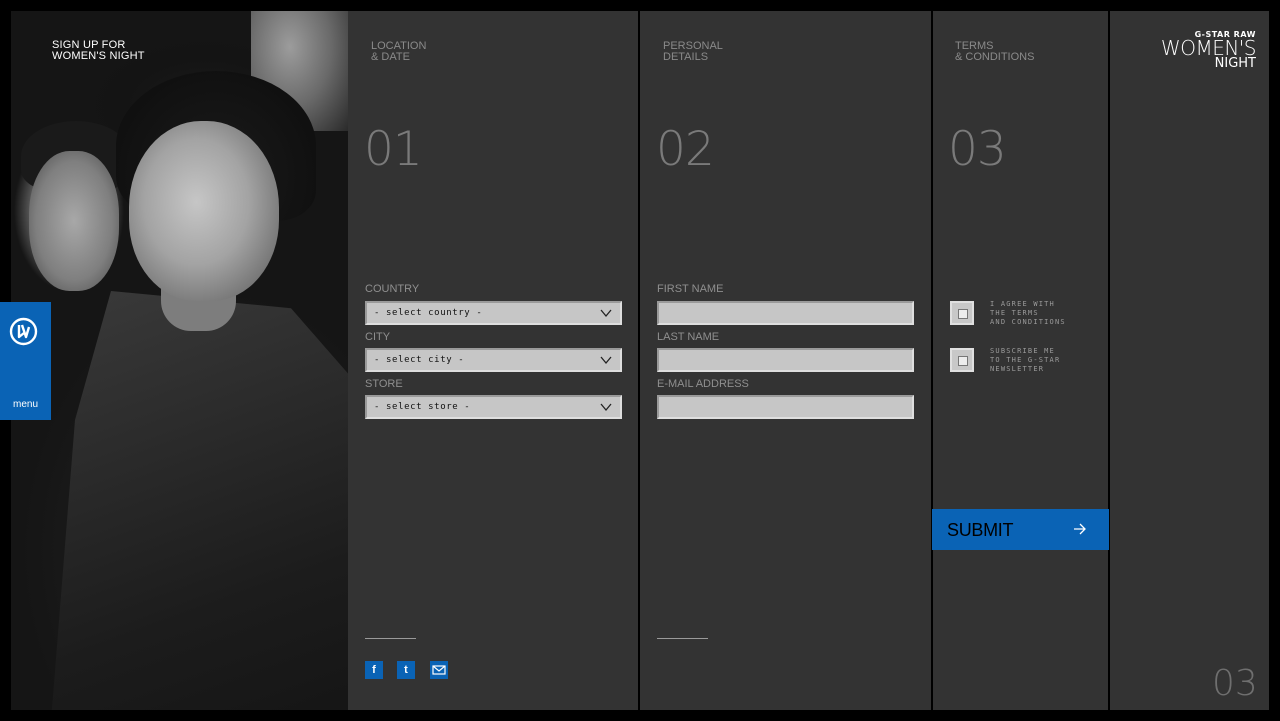  What do you see at coordinates (703, 384) in the screenshot?
I see `email-label: E-MAIL ADDRESS` at bounding box center [703, 384].